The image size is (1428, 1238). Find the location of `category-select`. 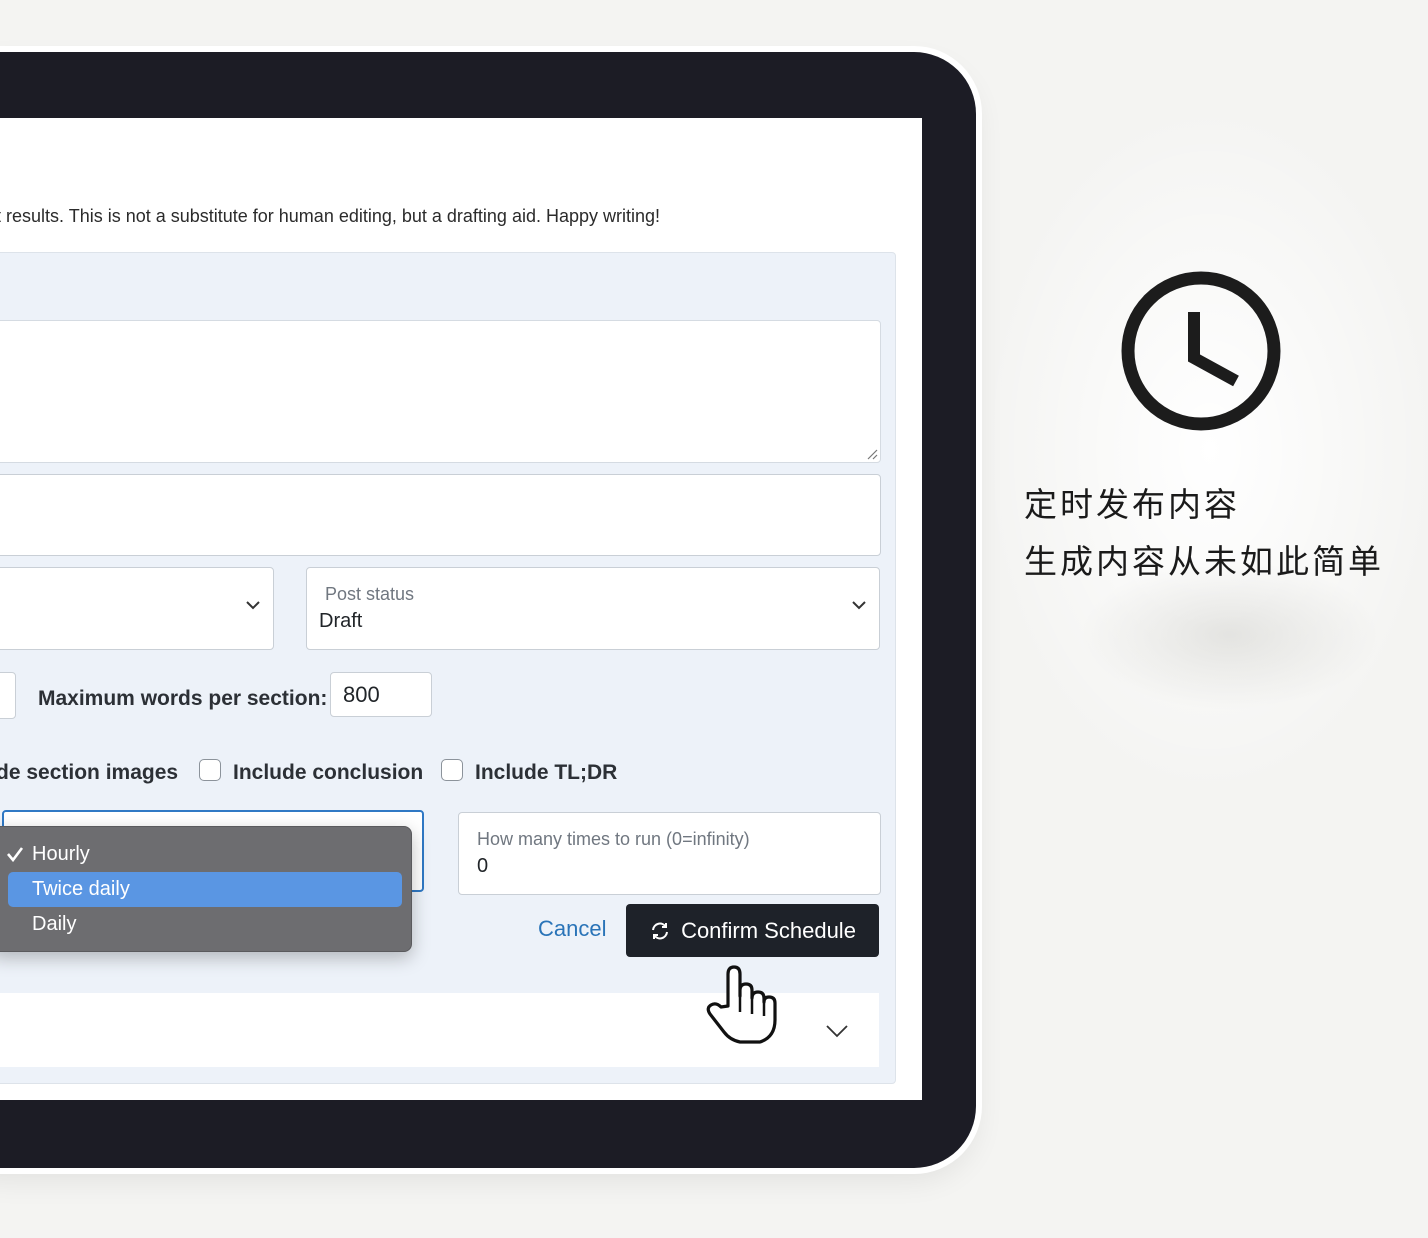

category-select is located at coordinates (137, 608).